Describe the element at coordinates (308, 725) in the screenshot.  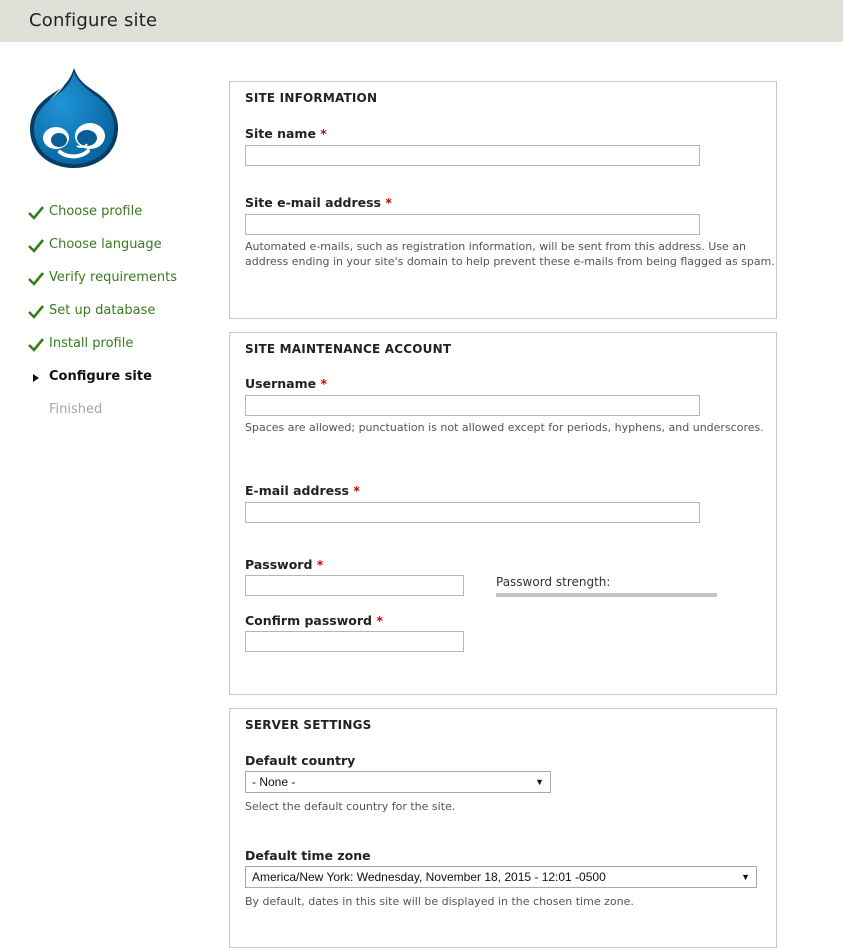
I see `fieldset-legend: SERVER SETTINGS` at that location.